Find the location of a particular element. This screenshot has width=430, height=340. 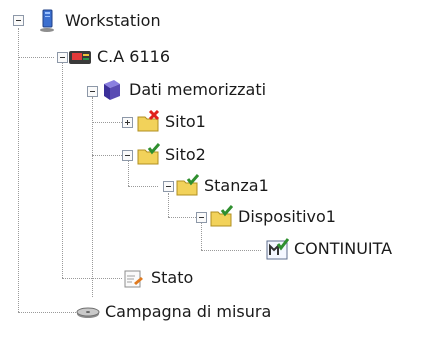

tree-node-workstation: Workstation is located at coordinates (98, 21).